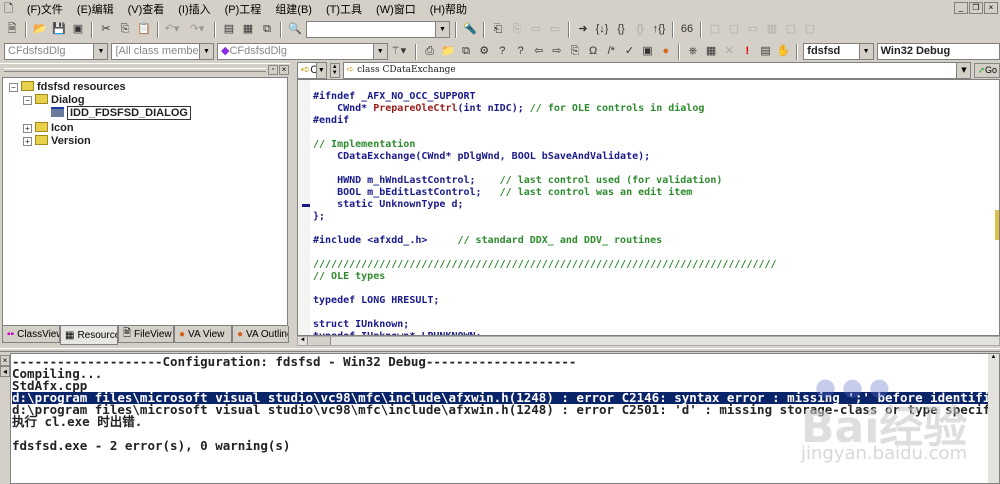 The width and height of the screenshot is (1000, 484). Describe the element at coordinates (312, 70) in the screenshot. I see `scope-combo: ➪C ▼` at that location.